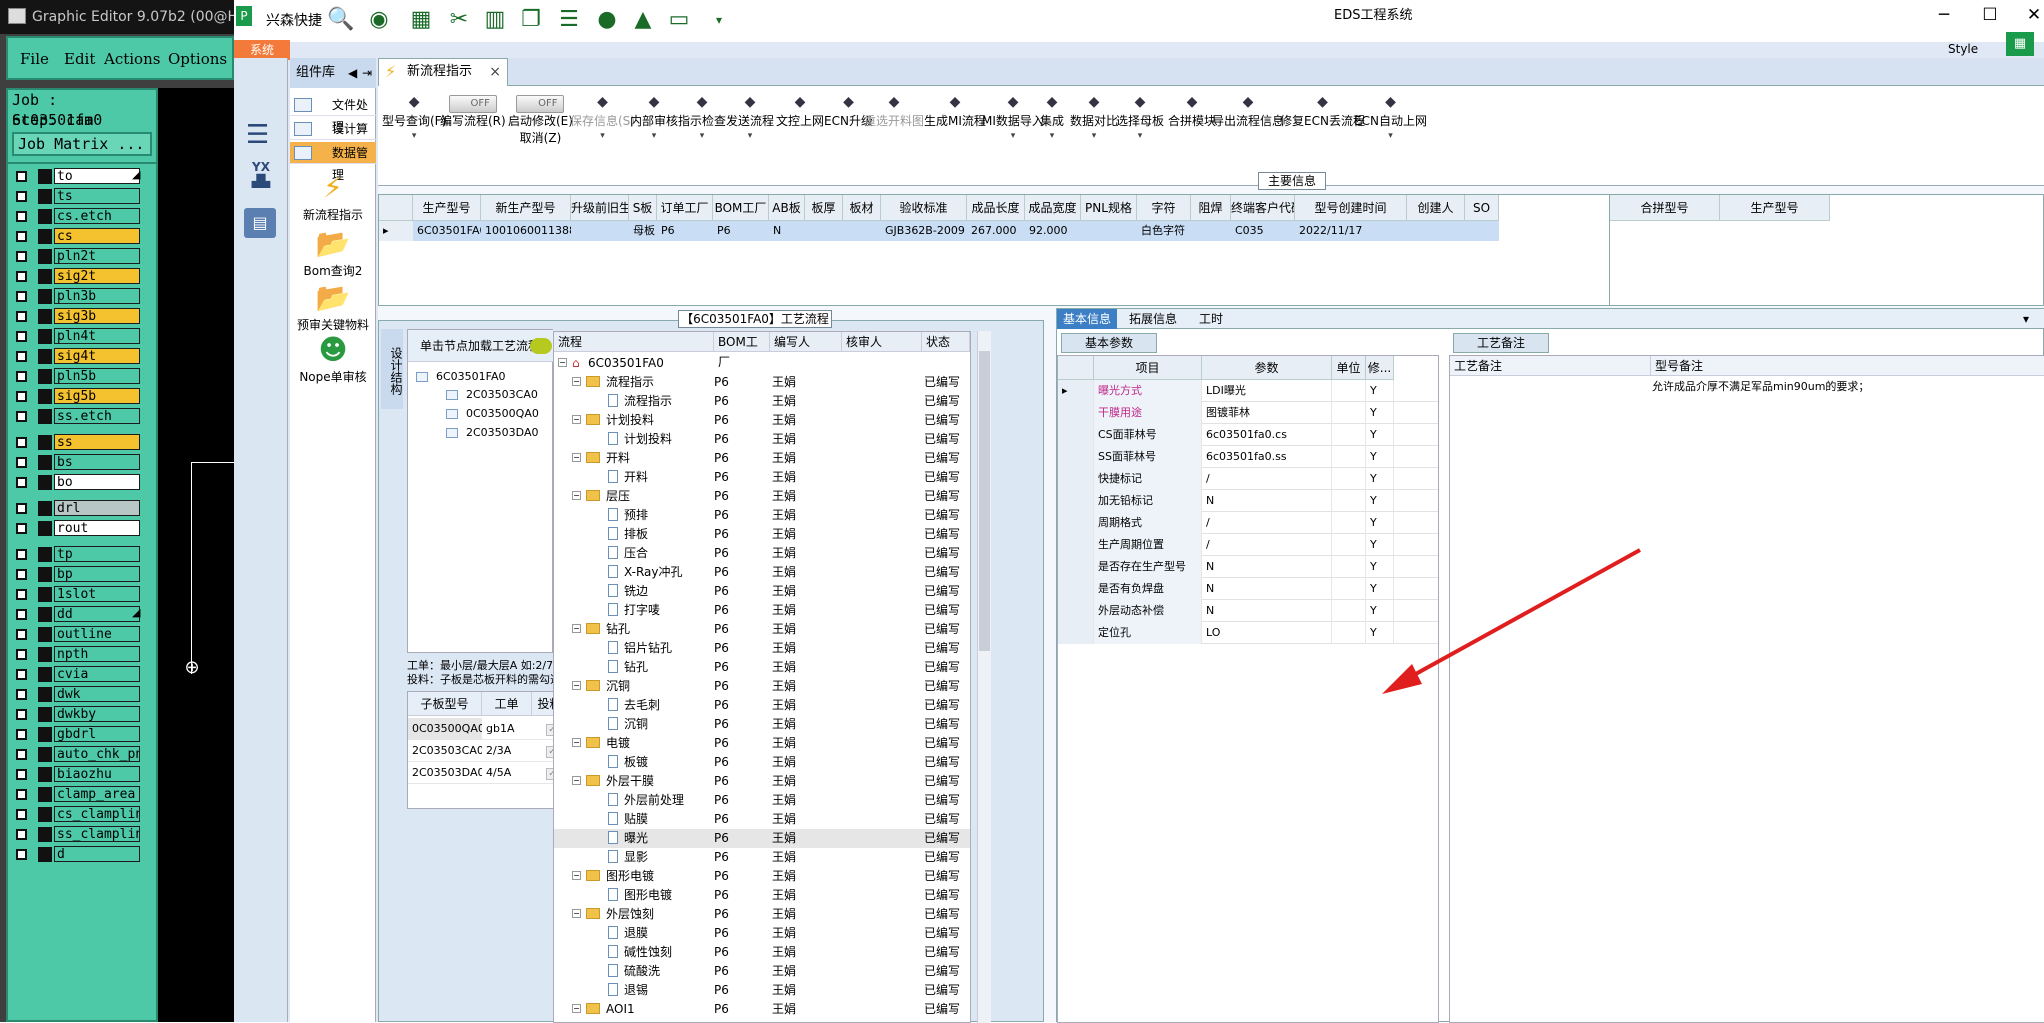 This screenshot has width=2044, height=1023. I want to click on param-row: SS面菲林号 6c03501fa0.ss Y, so click(1248, 457).